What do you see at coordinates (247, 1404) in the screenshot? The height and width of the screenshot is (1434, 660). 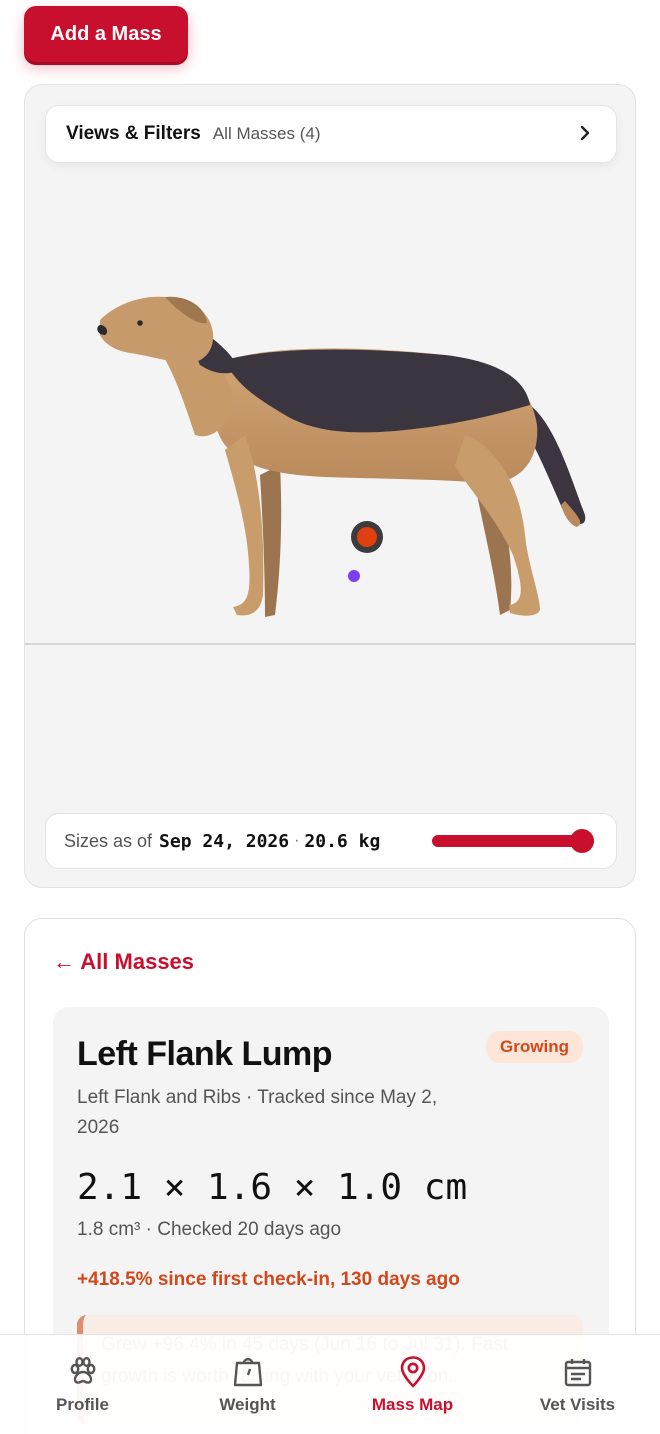 I see `nav-label-weight: Weight` at bounding box center [247, 1404].